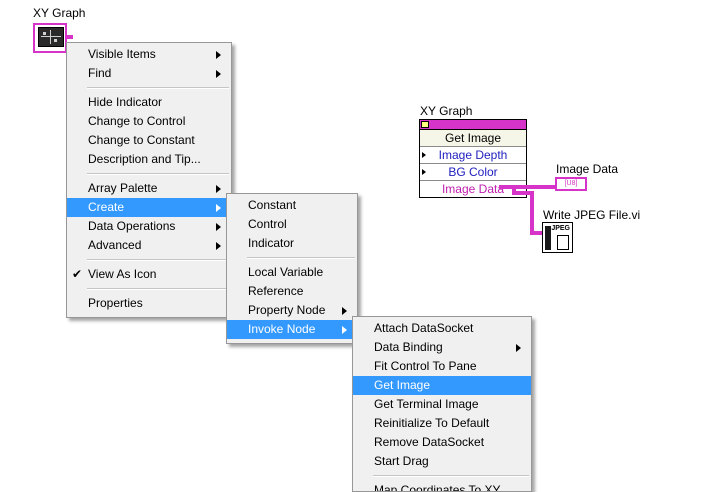 This screenshot has width=718, height=492. What do you see at coordinates (292, 224) in the screenshot?
I see `menu-item-control: Control` at bounding box center [292, 224].